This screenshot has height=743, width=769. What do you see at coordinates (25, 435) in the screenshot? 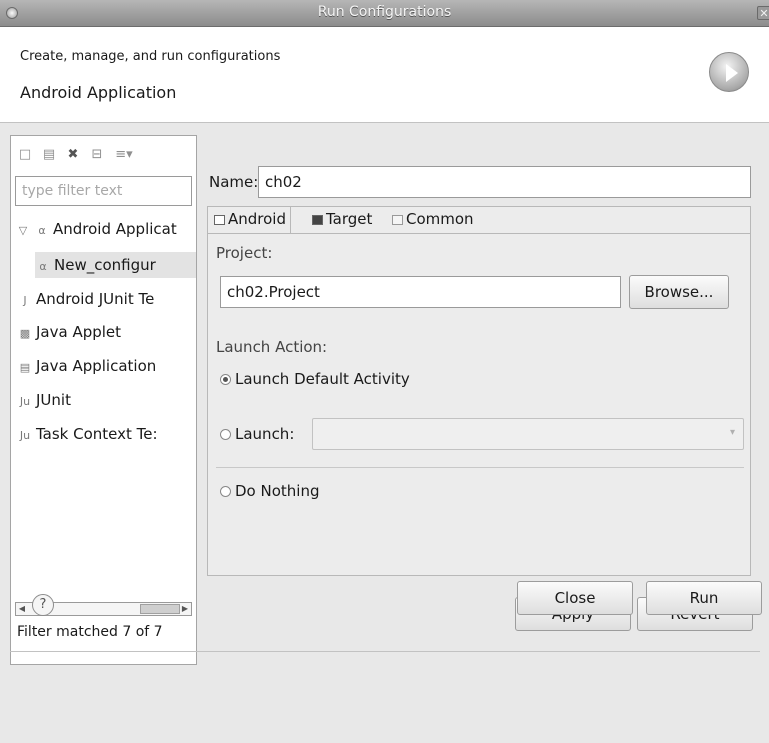
I see `task-context-icon: Ju` at bounding box center [25, 435].